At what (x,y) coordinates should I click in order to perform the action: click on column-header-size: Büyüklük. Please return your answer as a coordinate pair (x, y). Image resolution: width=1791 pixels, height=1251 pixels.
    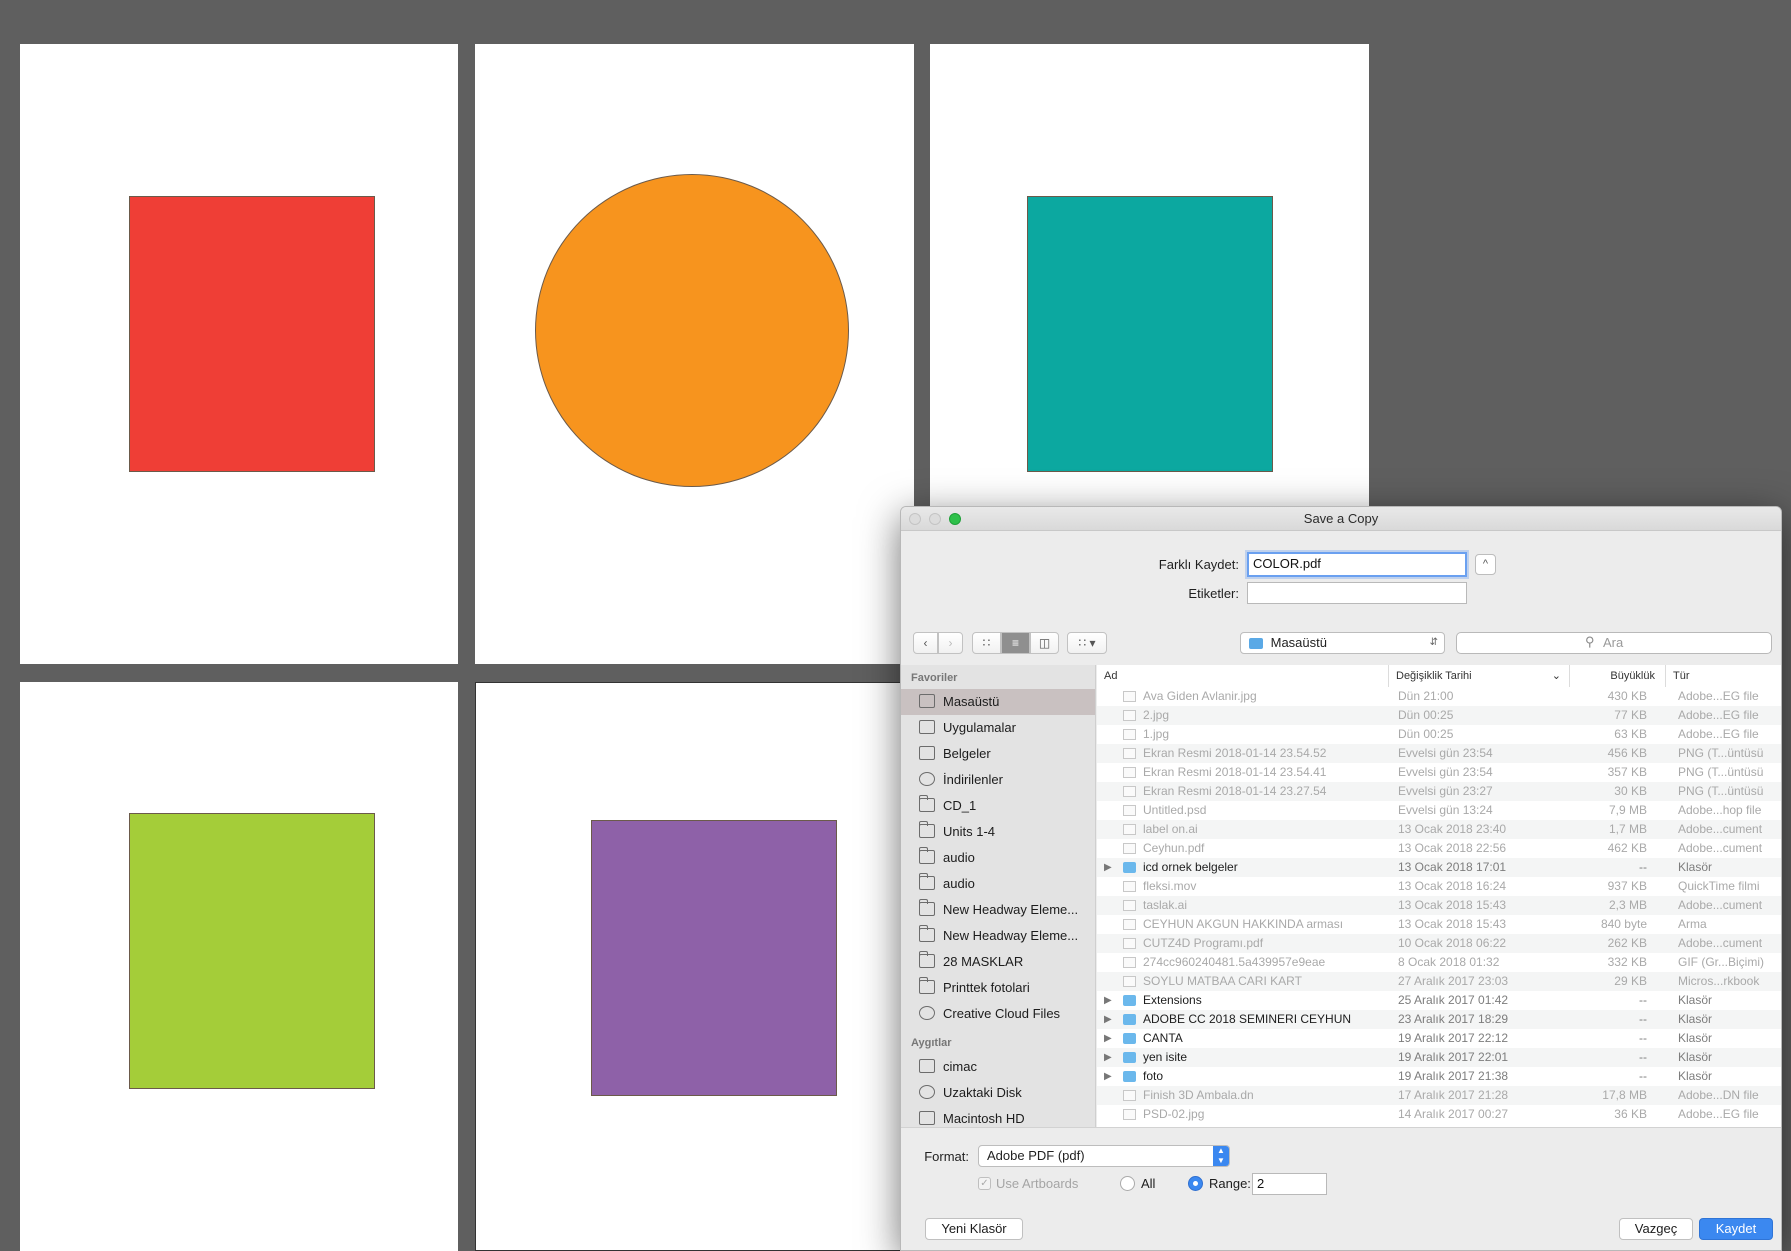
    Looking at the image, I should click on (1618, 676).